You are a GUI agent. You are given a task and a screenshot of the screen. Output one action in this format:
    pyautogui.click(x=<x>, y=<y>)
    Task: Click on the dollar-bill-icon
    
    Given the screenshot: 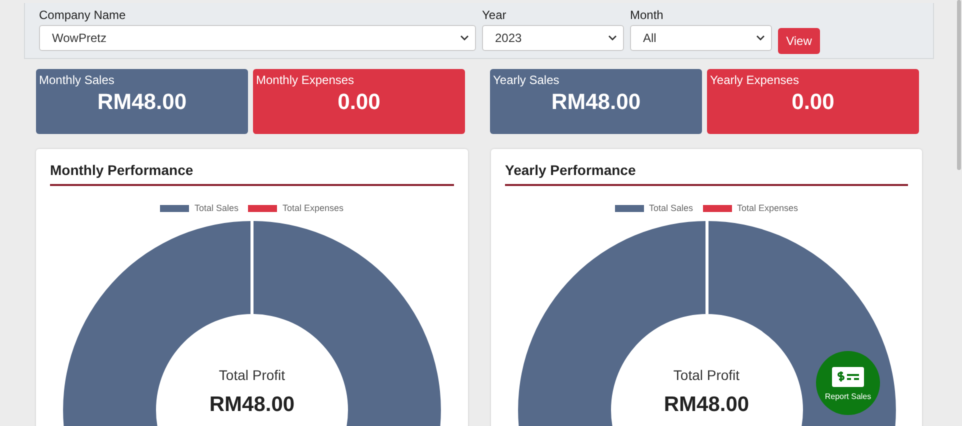 What is the action you would take?
    pyautogui.click(x=848, y=377)
    